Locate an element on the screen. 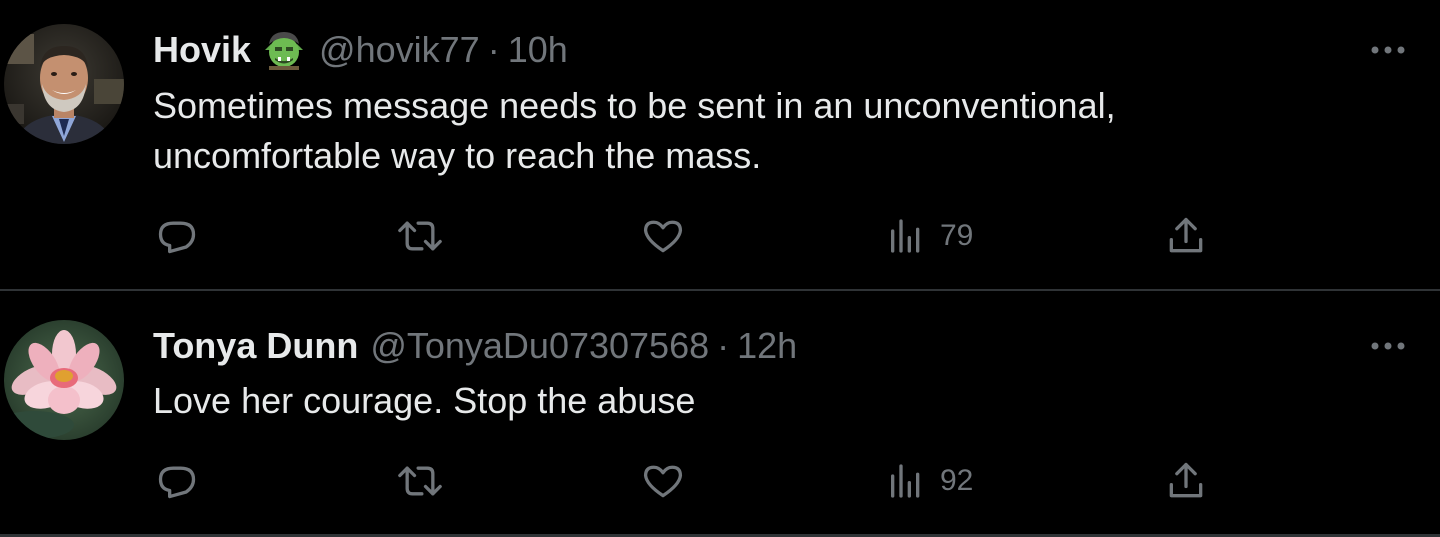  user-handle: @TonyaDu07307568 is located at coordinates (539, 346).